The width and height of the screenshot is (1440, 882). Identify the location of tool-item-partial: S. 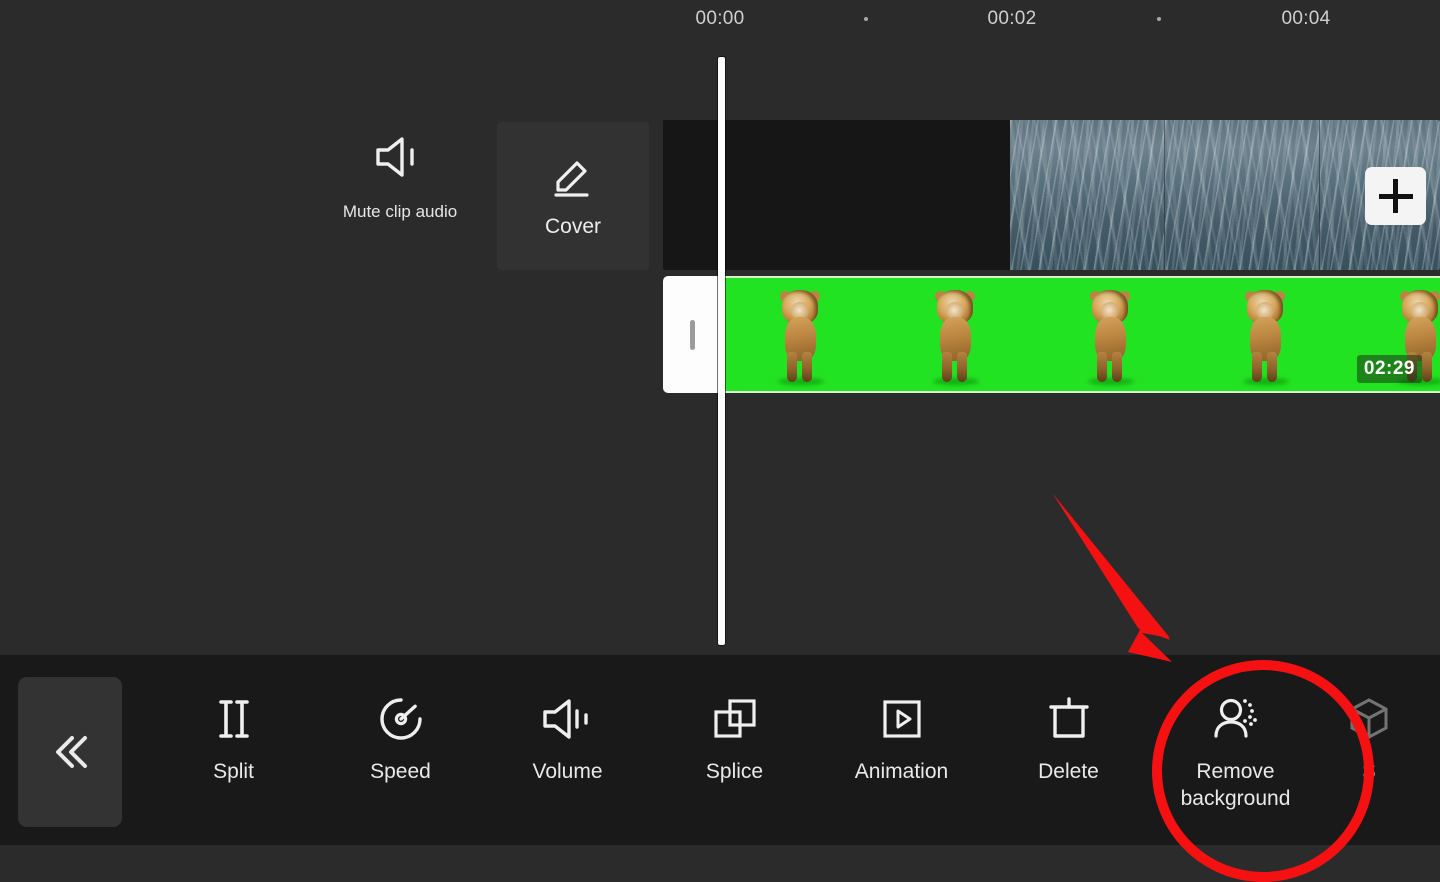
(1369, 738).